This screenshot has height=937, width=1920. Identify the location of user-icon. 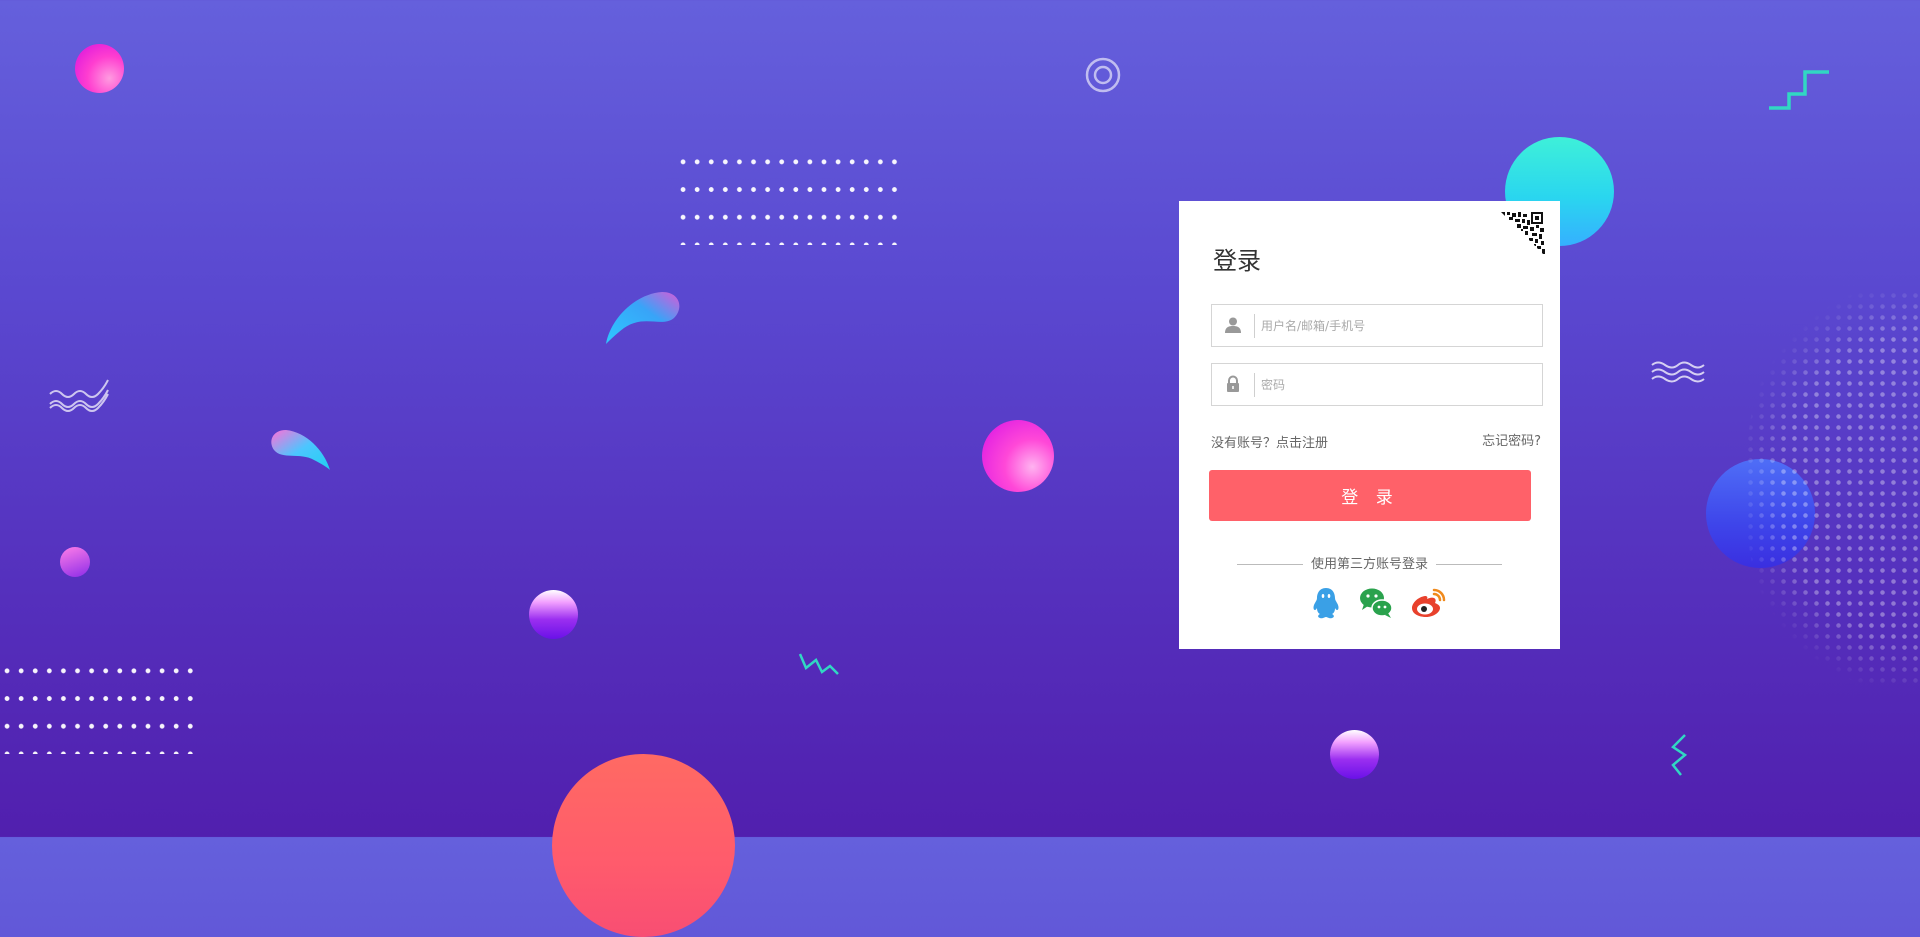
(1233, 325).